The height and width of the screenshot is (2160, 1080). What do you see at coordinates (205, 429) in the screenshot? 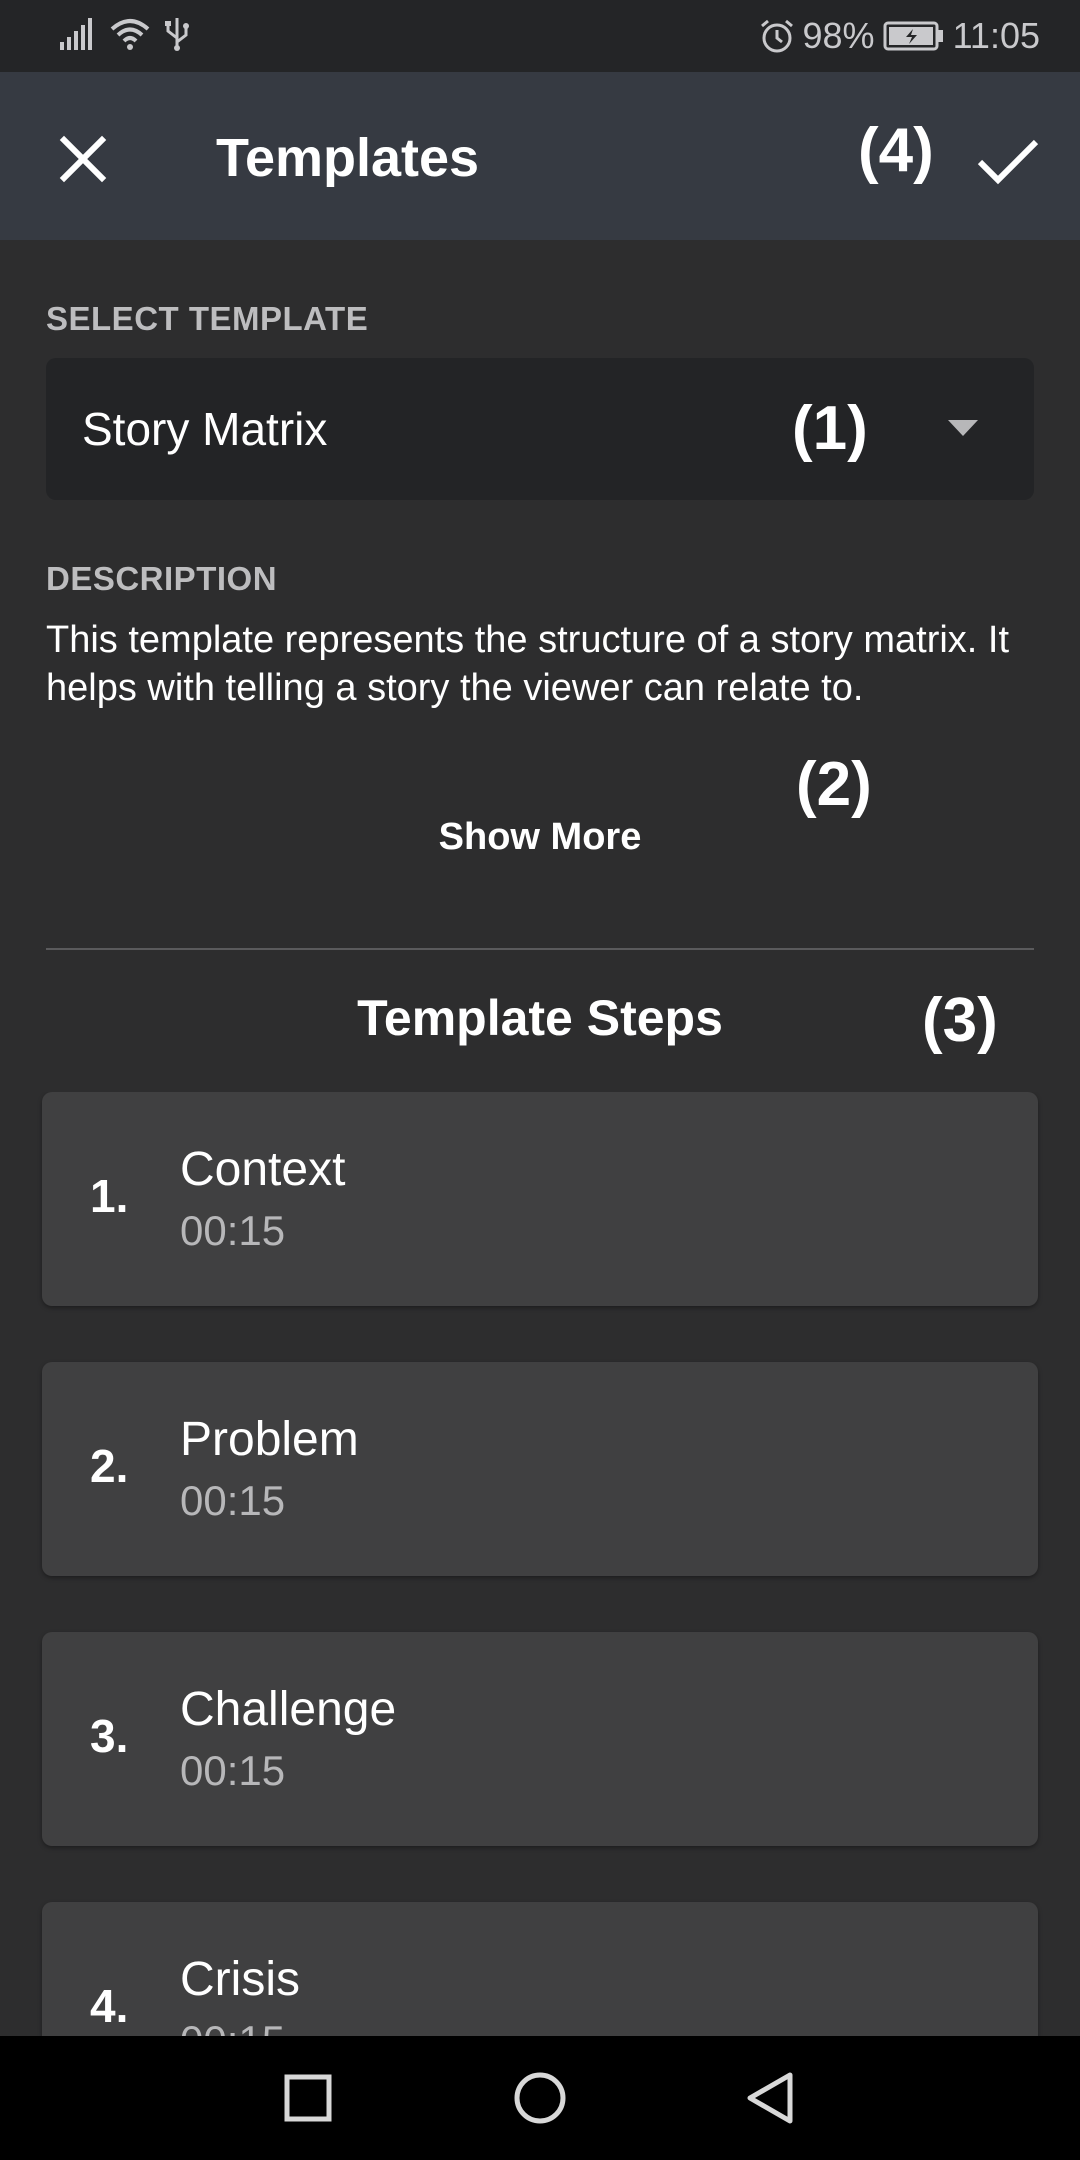
I see `template-dropdown-value: Story Matrix` at bounding box center [205, 429].